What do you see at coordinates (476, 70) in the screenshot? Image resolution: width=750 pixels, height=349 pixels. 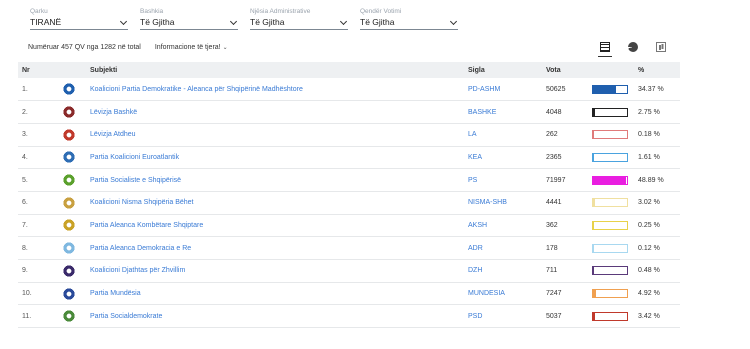 I see `header-sigla: Sigla` at bounding box center [476, 70].